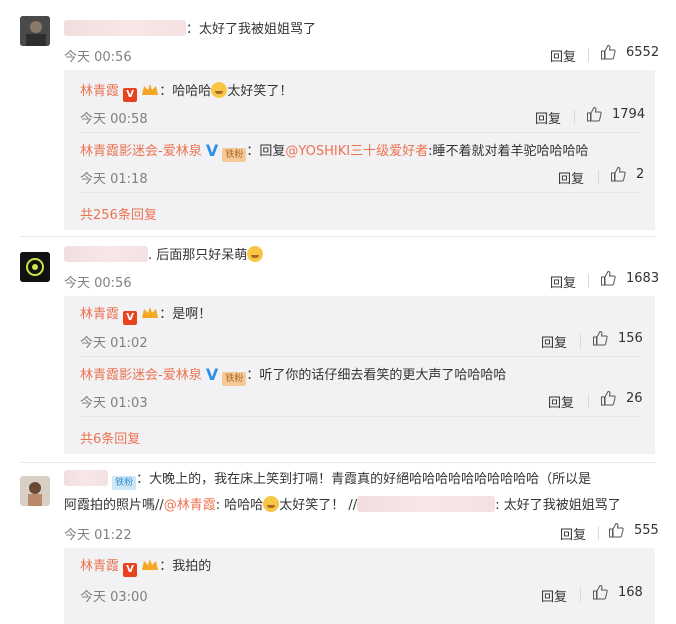 This screenshot has height=624, width=676. Describe the element at coordinates (508, 151) in the screenshot. I see `sub-reply-body: :睡不着就对着羊驼哈哈哈哈` at that location.